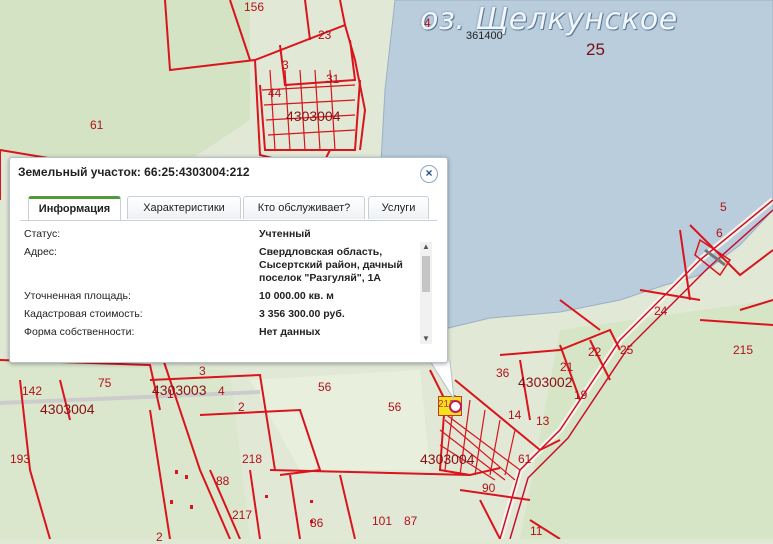  What do you see at coordinates (549, 19) in the screenshot?
I see `lake-title: оз. Щелкунское` at bounding box center [549, 19].